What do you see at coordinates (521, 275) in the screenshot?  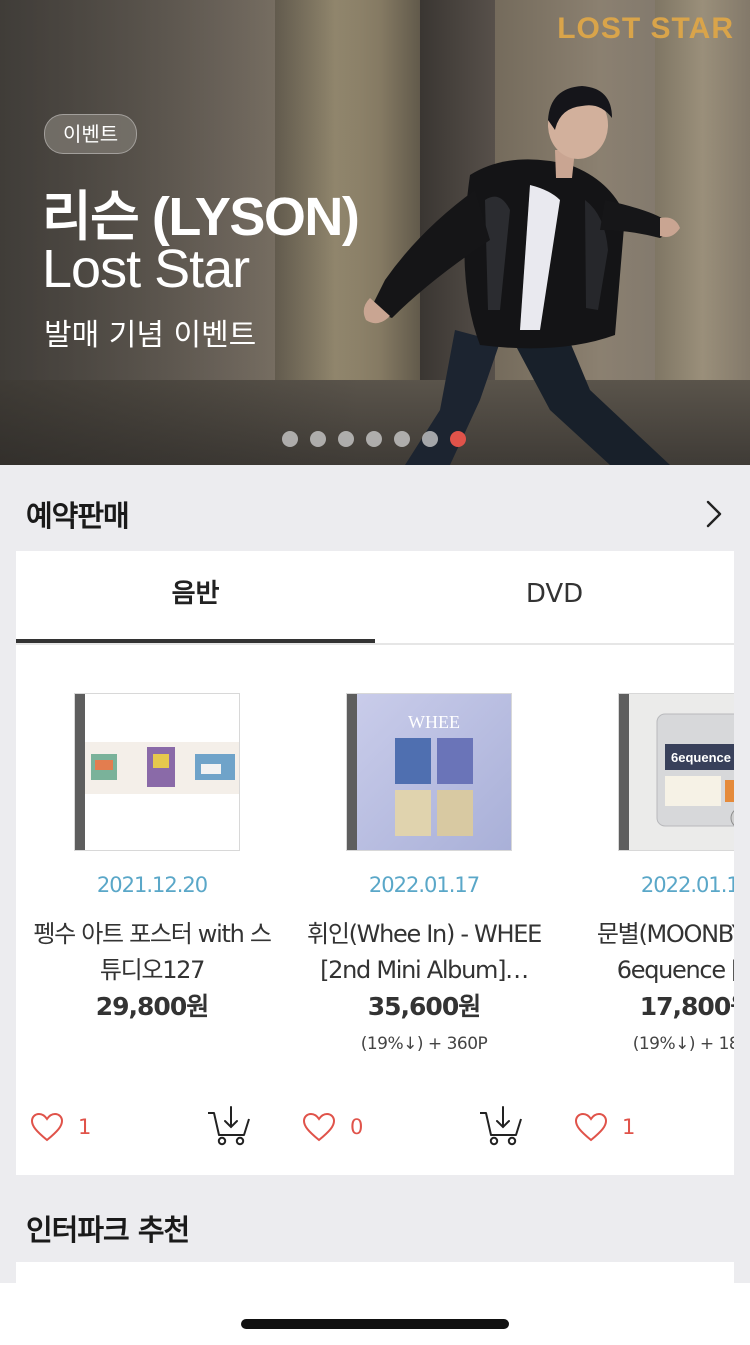 I see `running-man-photo` at bounding box center [521, 275].